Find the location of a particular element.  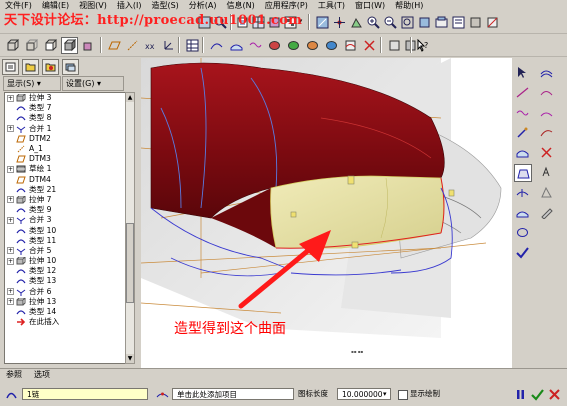

zoom-in-icon is located at coordinates (373, 22).